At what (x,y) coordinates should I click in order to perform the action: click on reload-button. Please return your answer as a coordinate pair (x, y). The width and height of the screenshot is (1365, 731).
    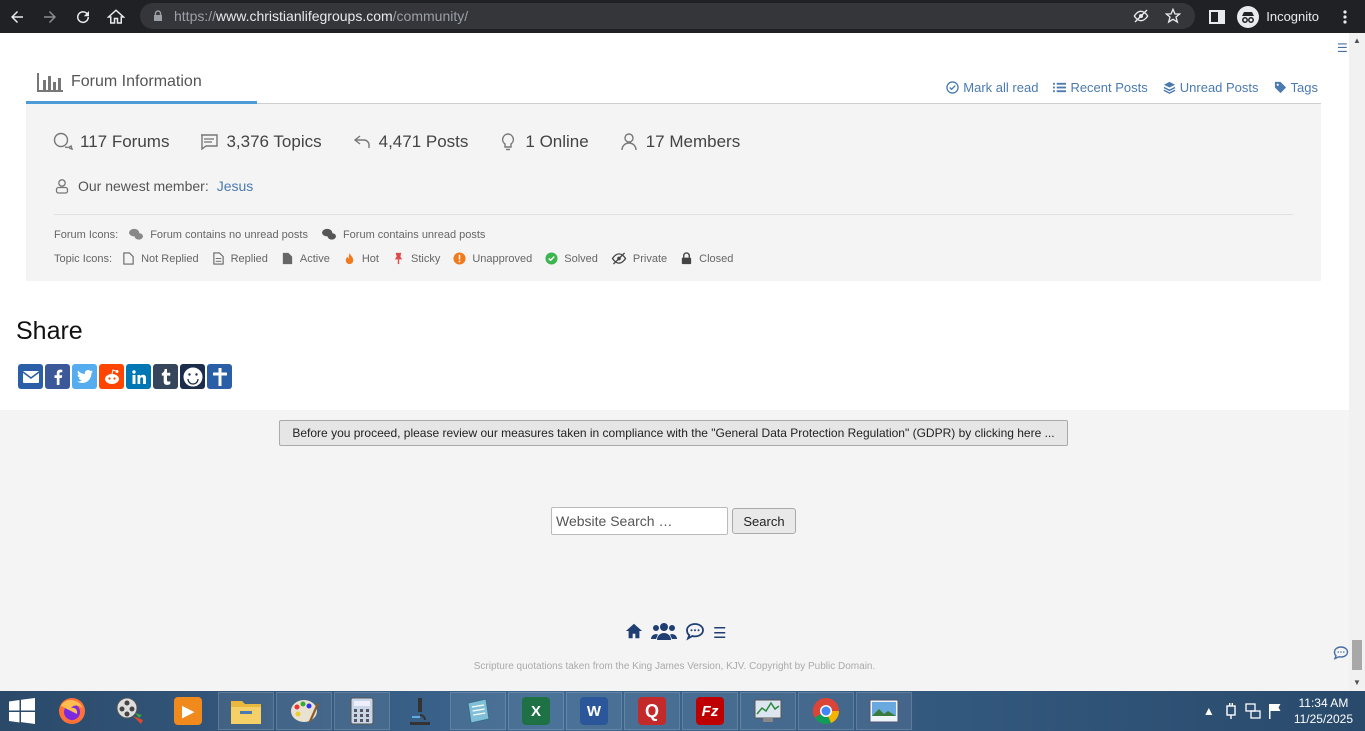
    Looking at the image, I should click on (83, 17).